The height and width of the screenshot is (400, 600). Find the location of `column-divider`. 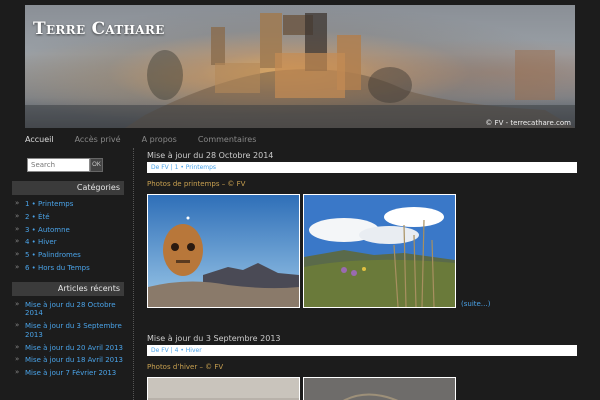

column-divider is located at coordinates (133, 274).